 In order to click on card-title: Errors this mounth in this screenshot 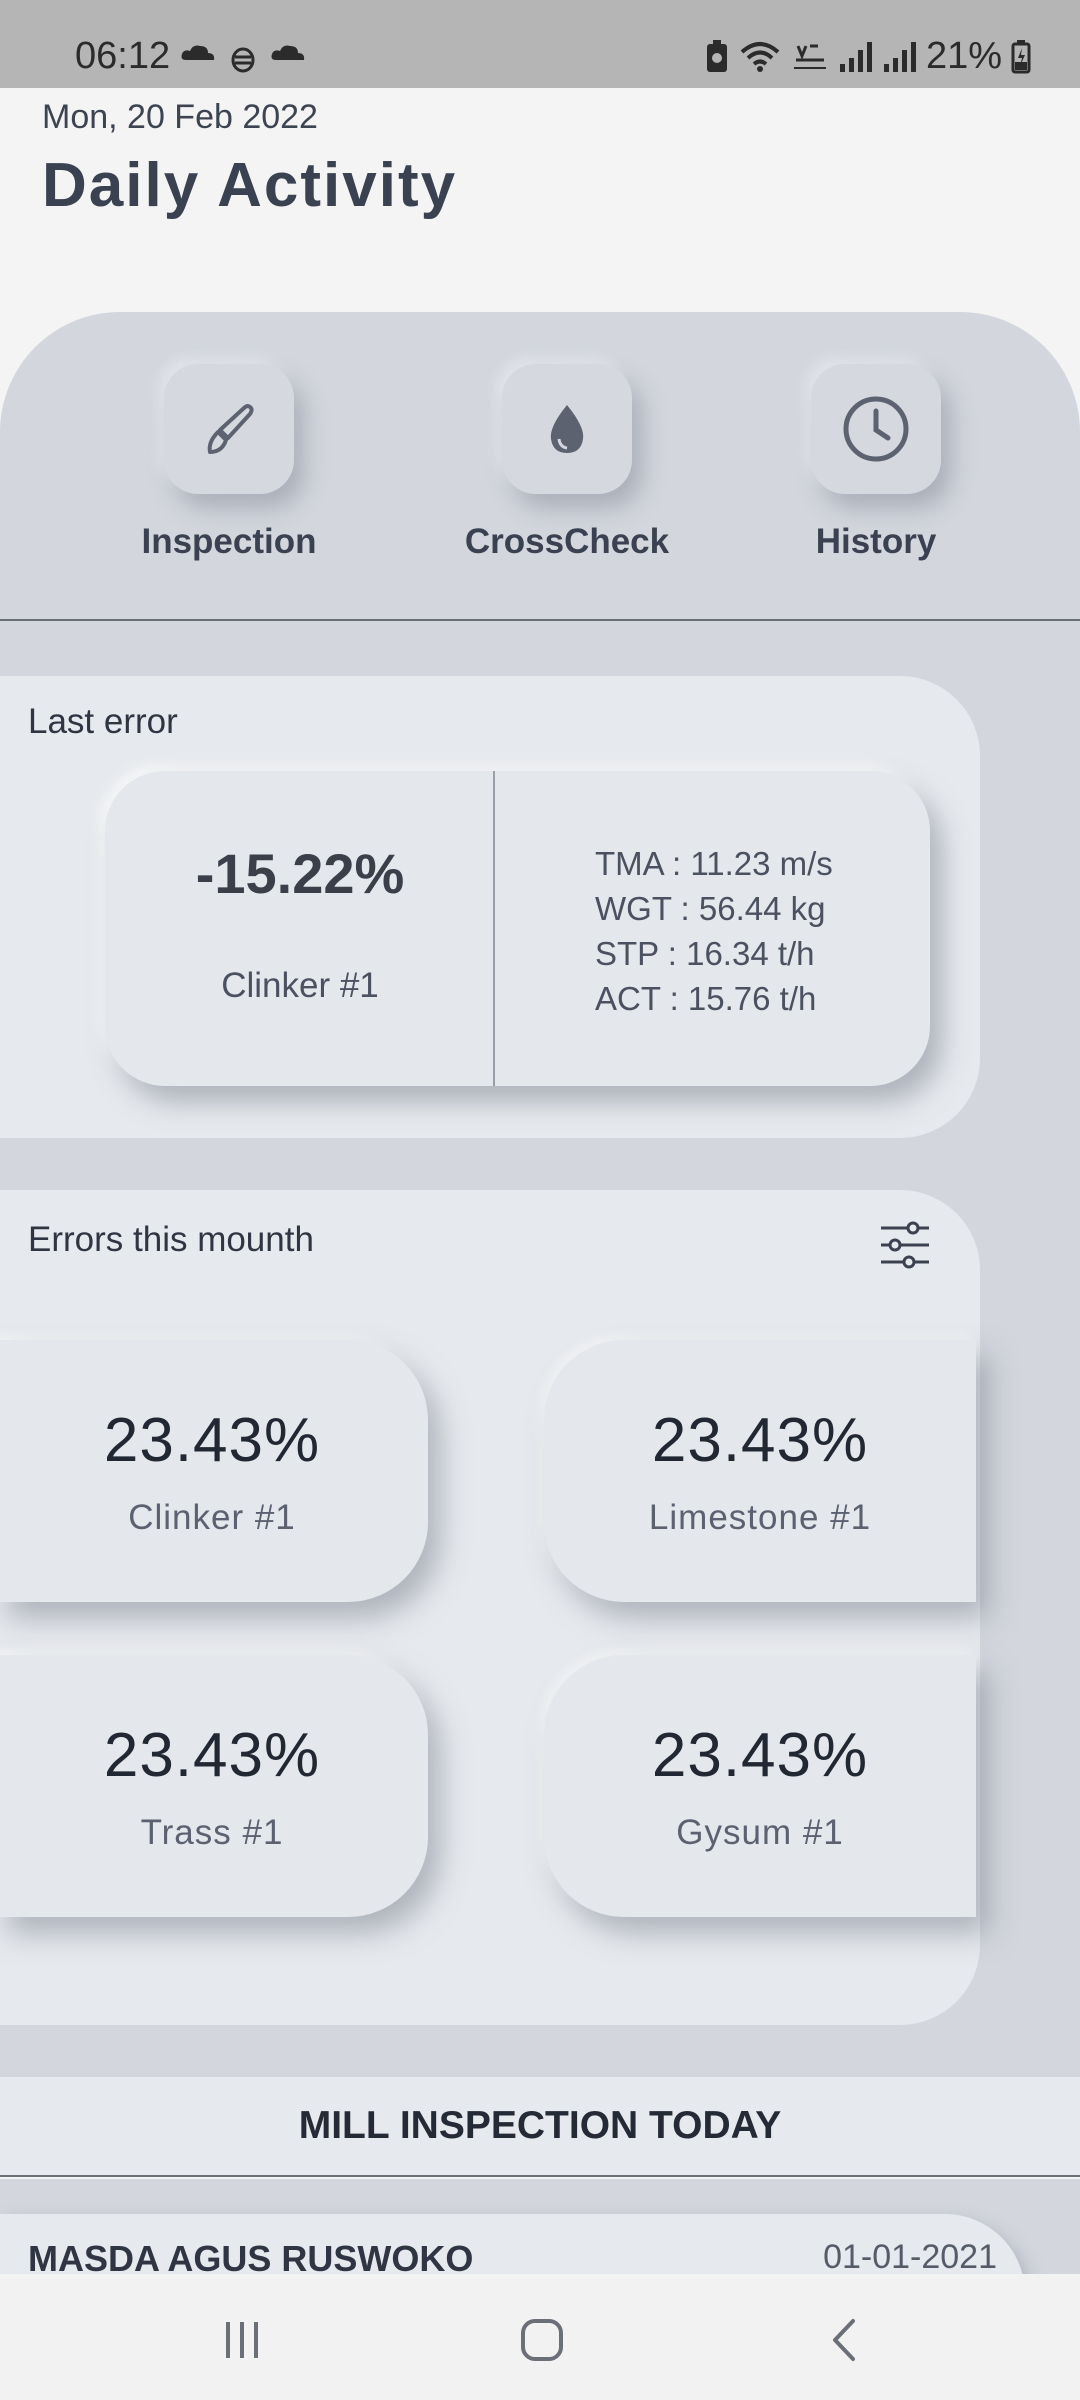, I will do `click(171, 1239)`.